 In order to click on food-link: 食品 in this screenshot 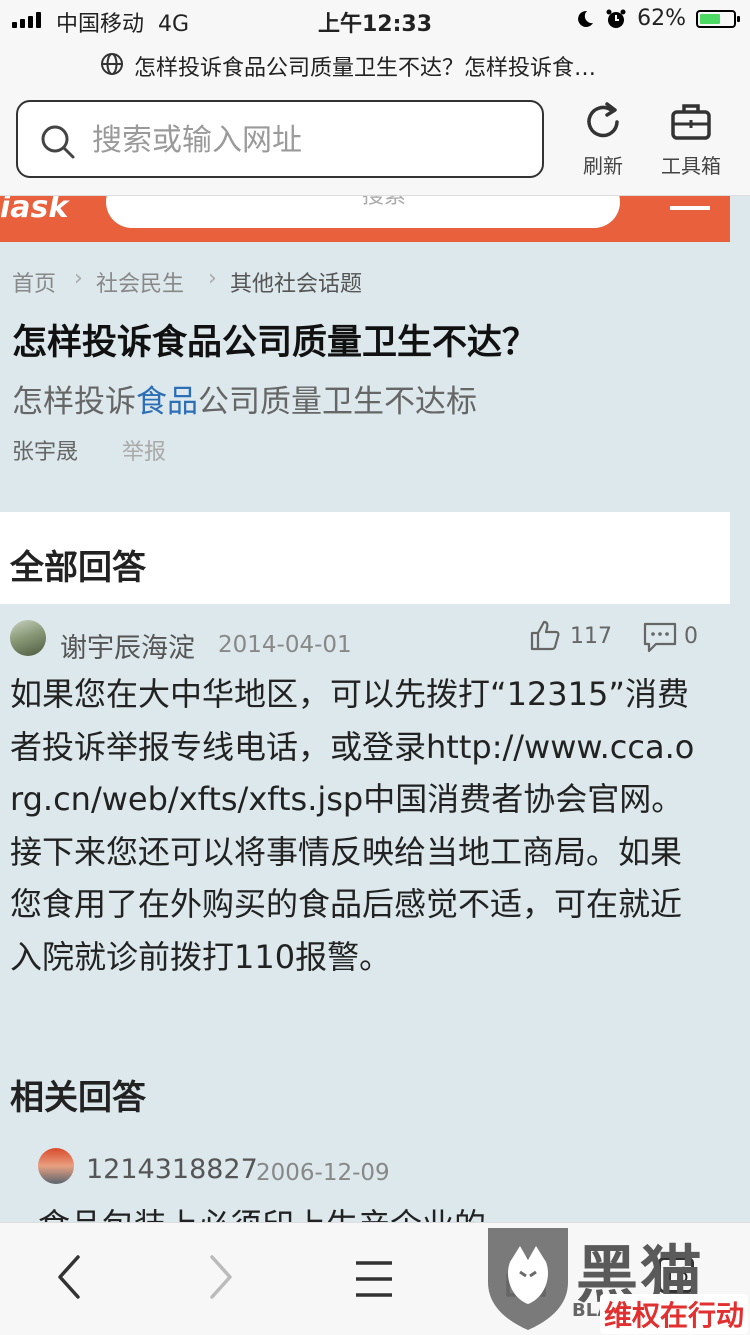, I will do `click(167, 402)`.